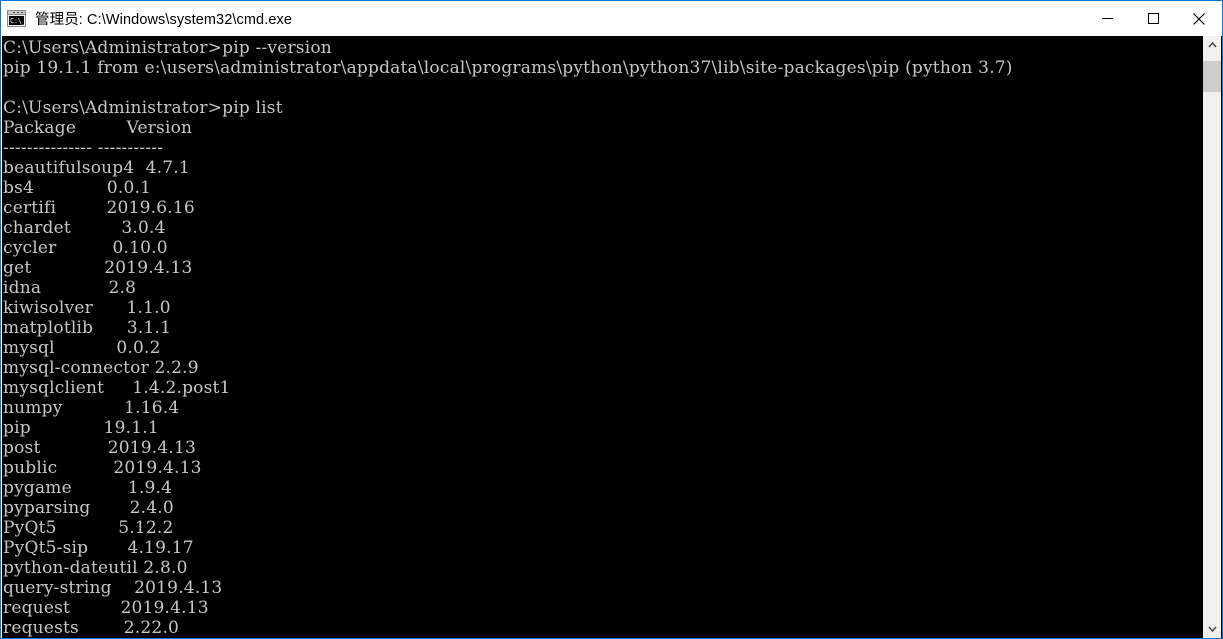 The height and width of the screenshot is (639, 1223). Describe the element at coordinates (87, 308) in the screenshot. I see `console-line: kiwisolver 1.1.0` at that location.